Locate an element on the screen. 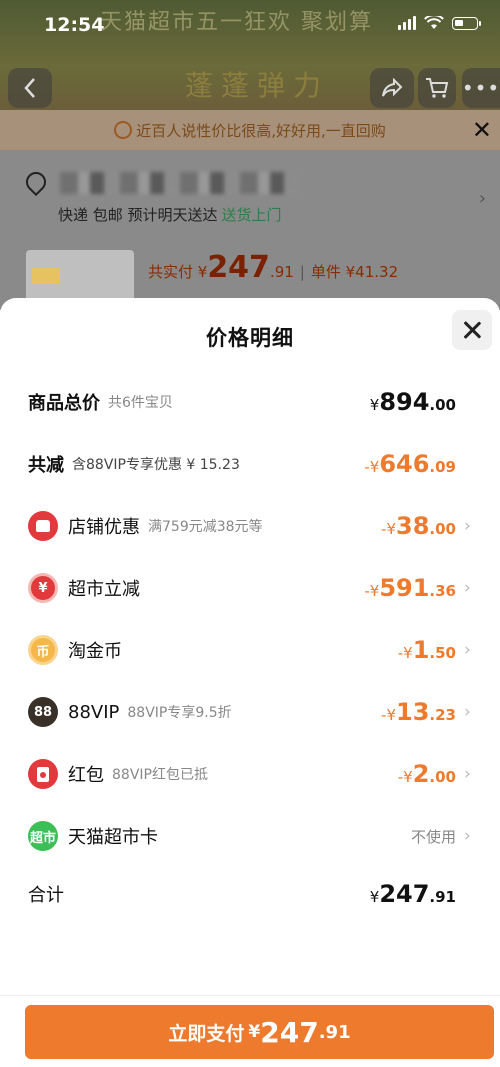 This screenshot has height=1067, width=500. back-button is located at coordinates (30, 88).